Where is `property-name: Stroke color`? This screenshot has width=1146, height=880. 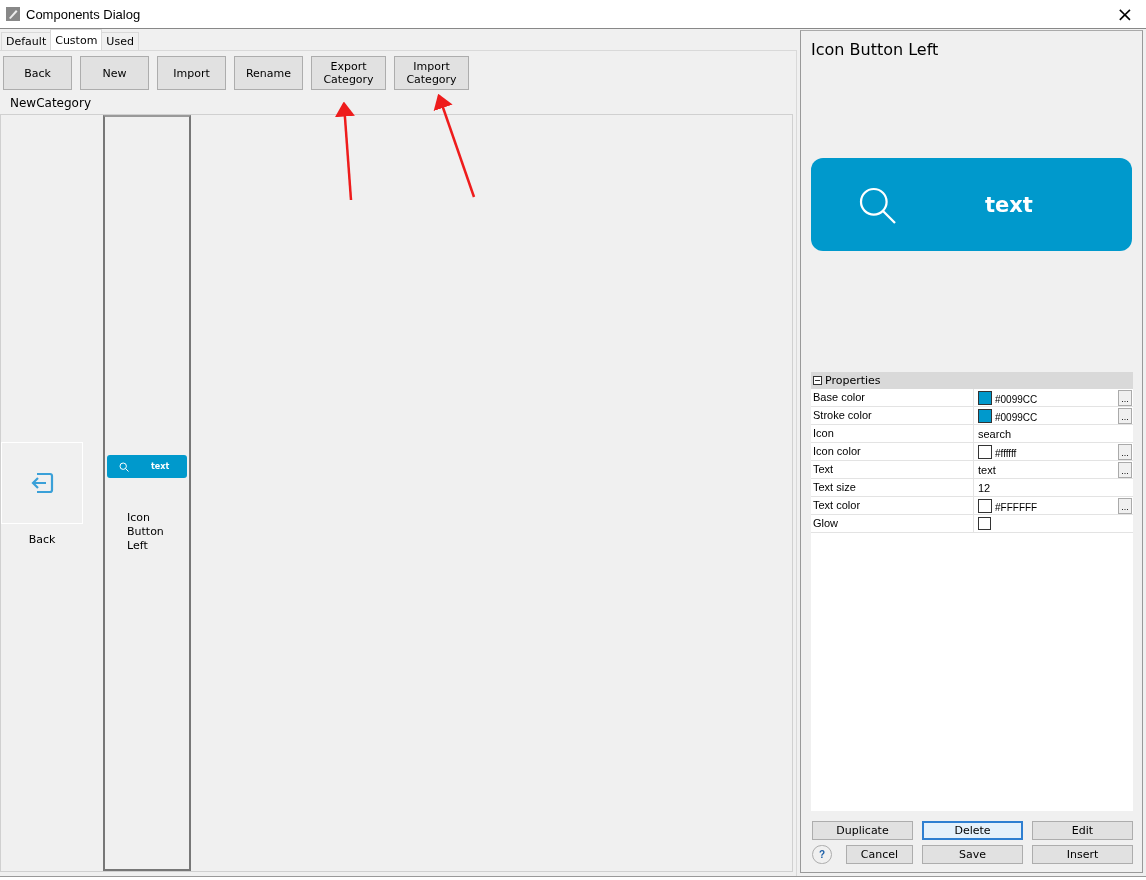
property-name: Stroke color is located at coordinates (892, 415).